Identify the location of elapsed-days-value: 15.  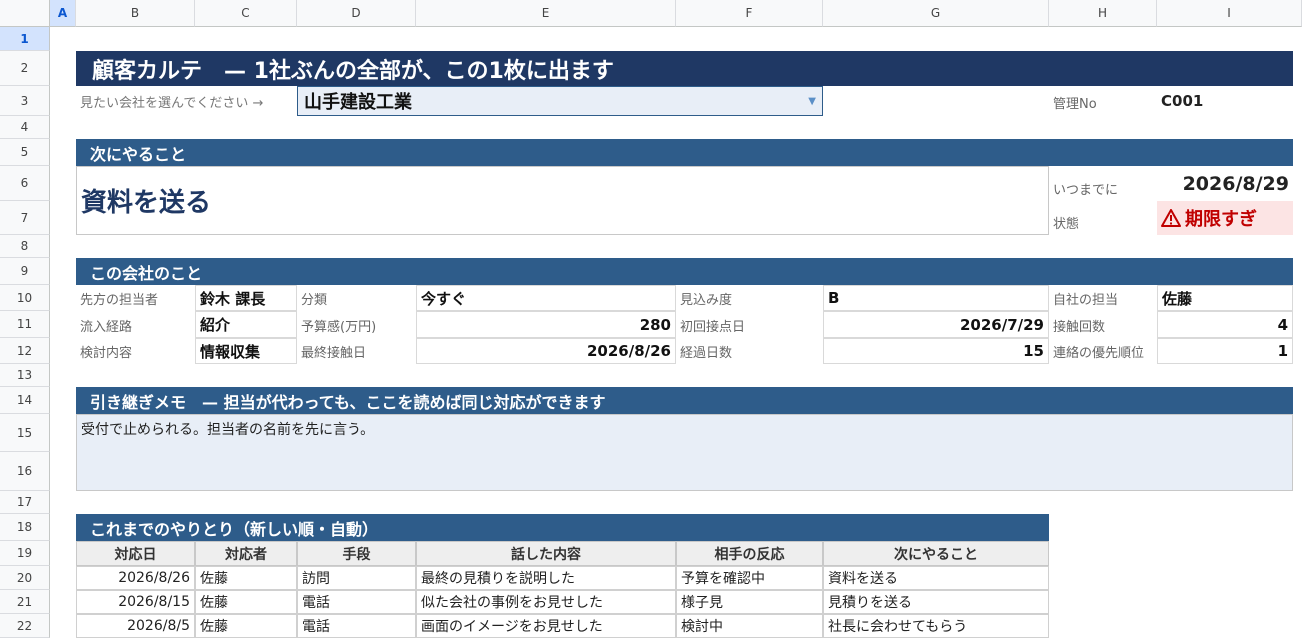
(936, 351).